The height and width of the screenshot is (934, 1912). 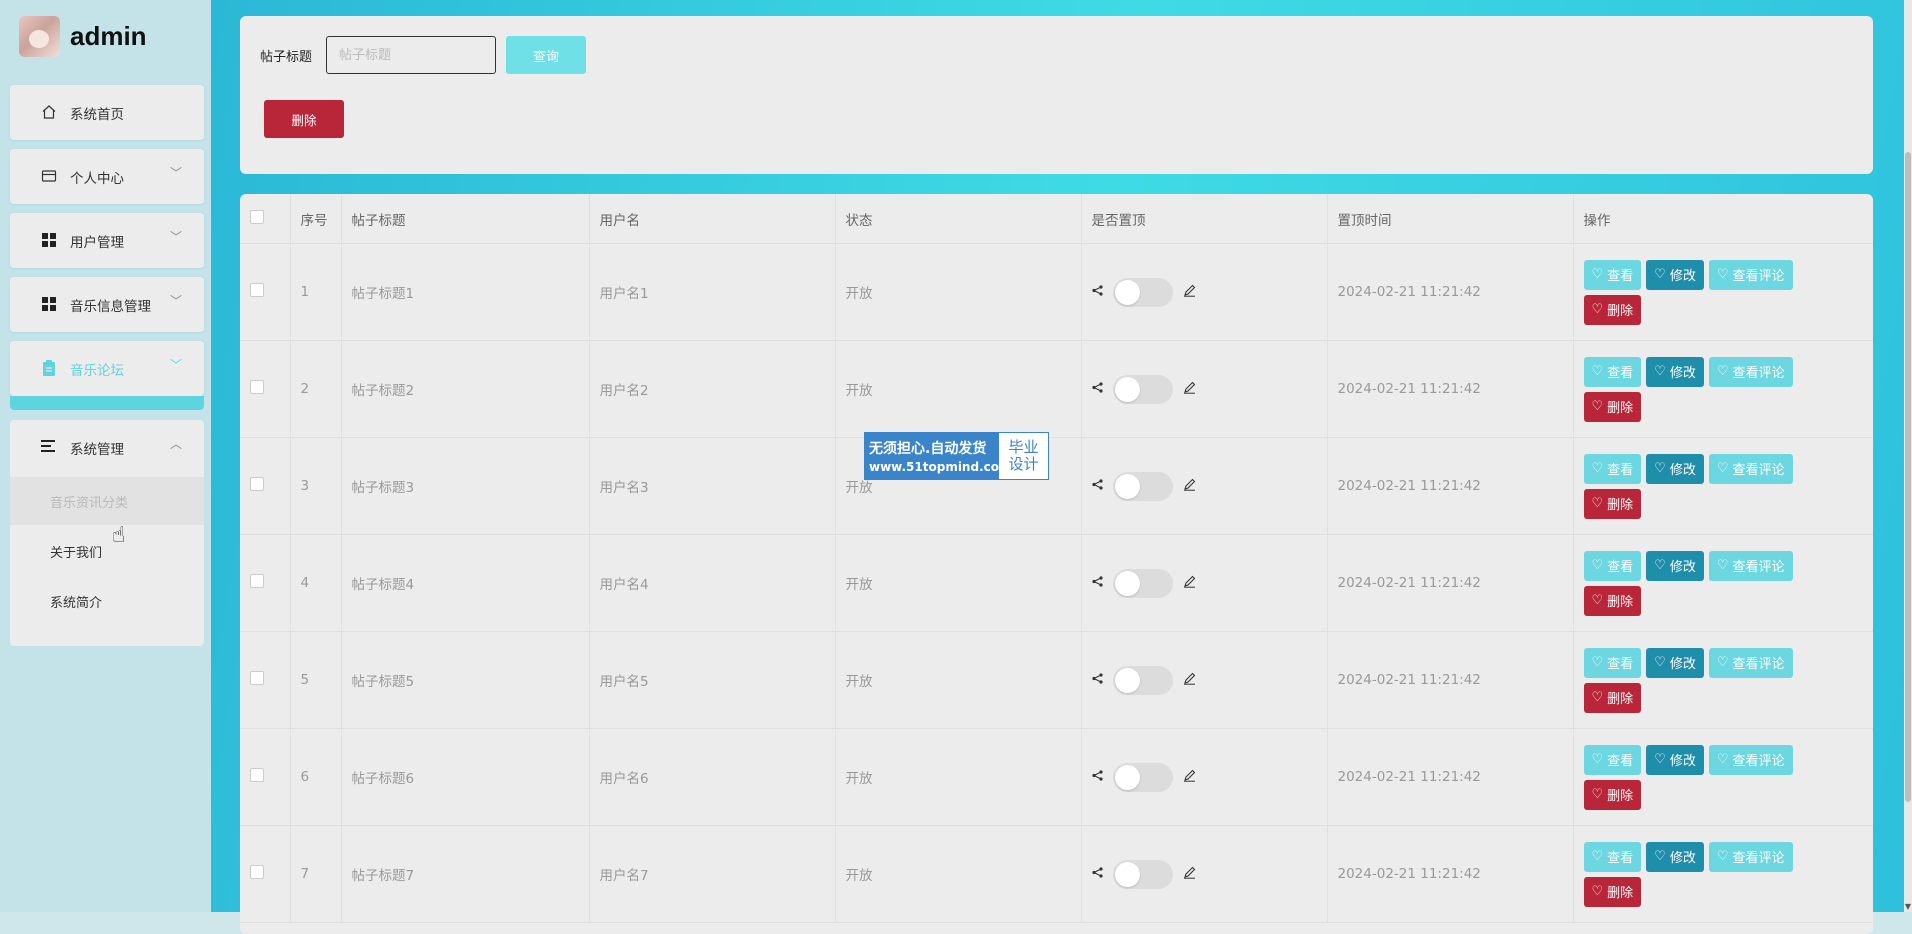 I want to click on user-cell: 用户名5, so click(x=712, y=680).